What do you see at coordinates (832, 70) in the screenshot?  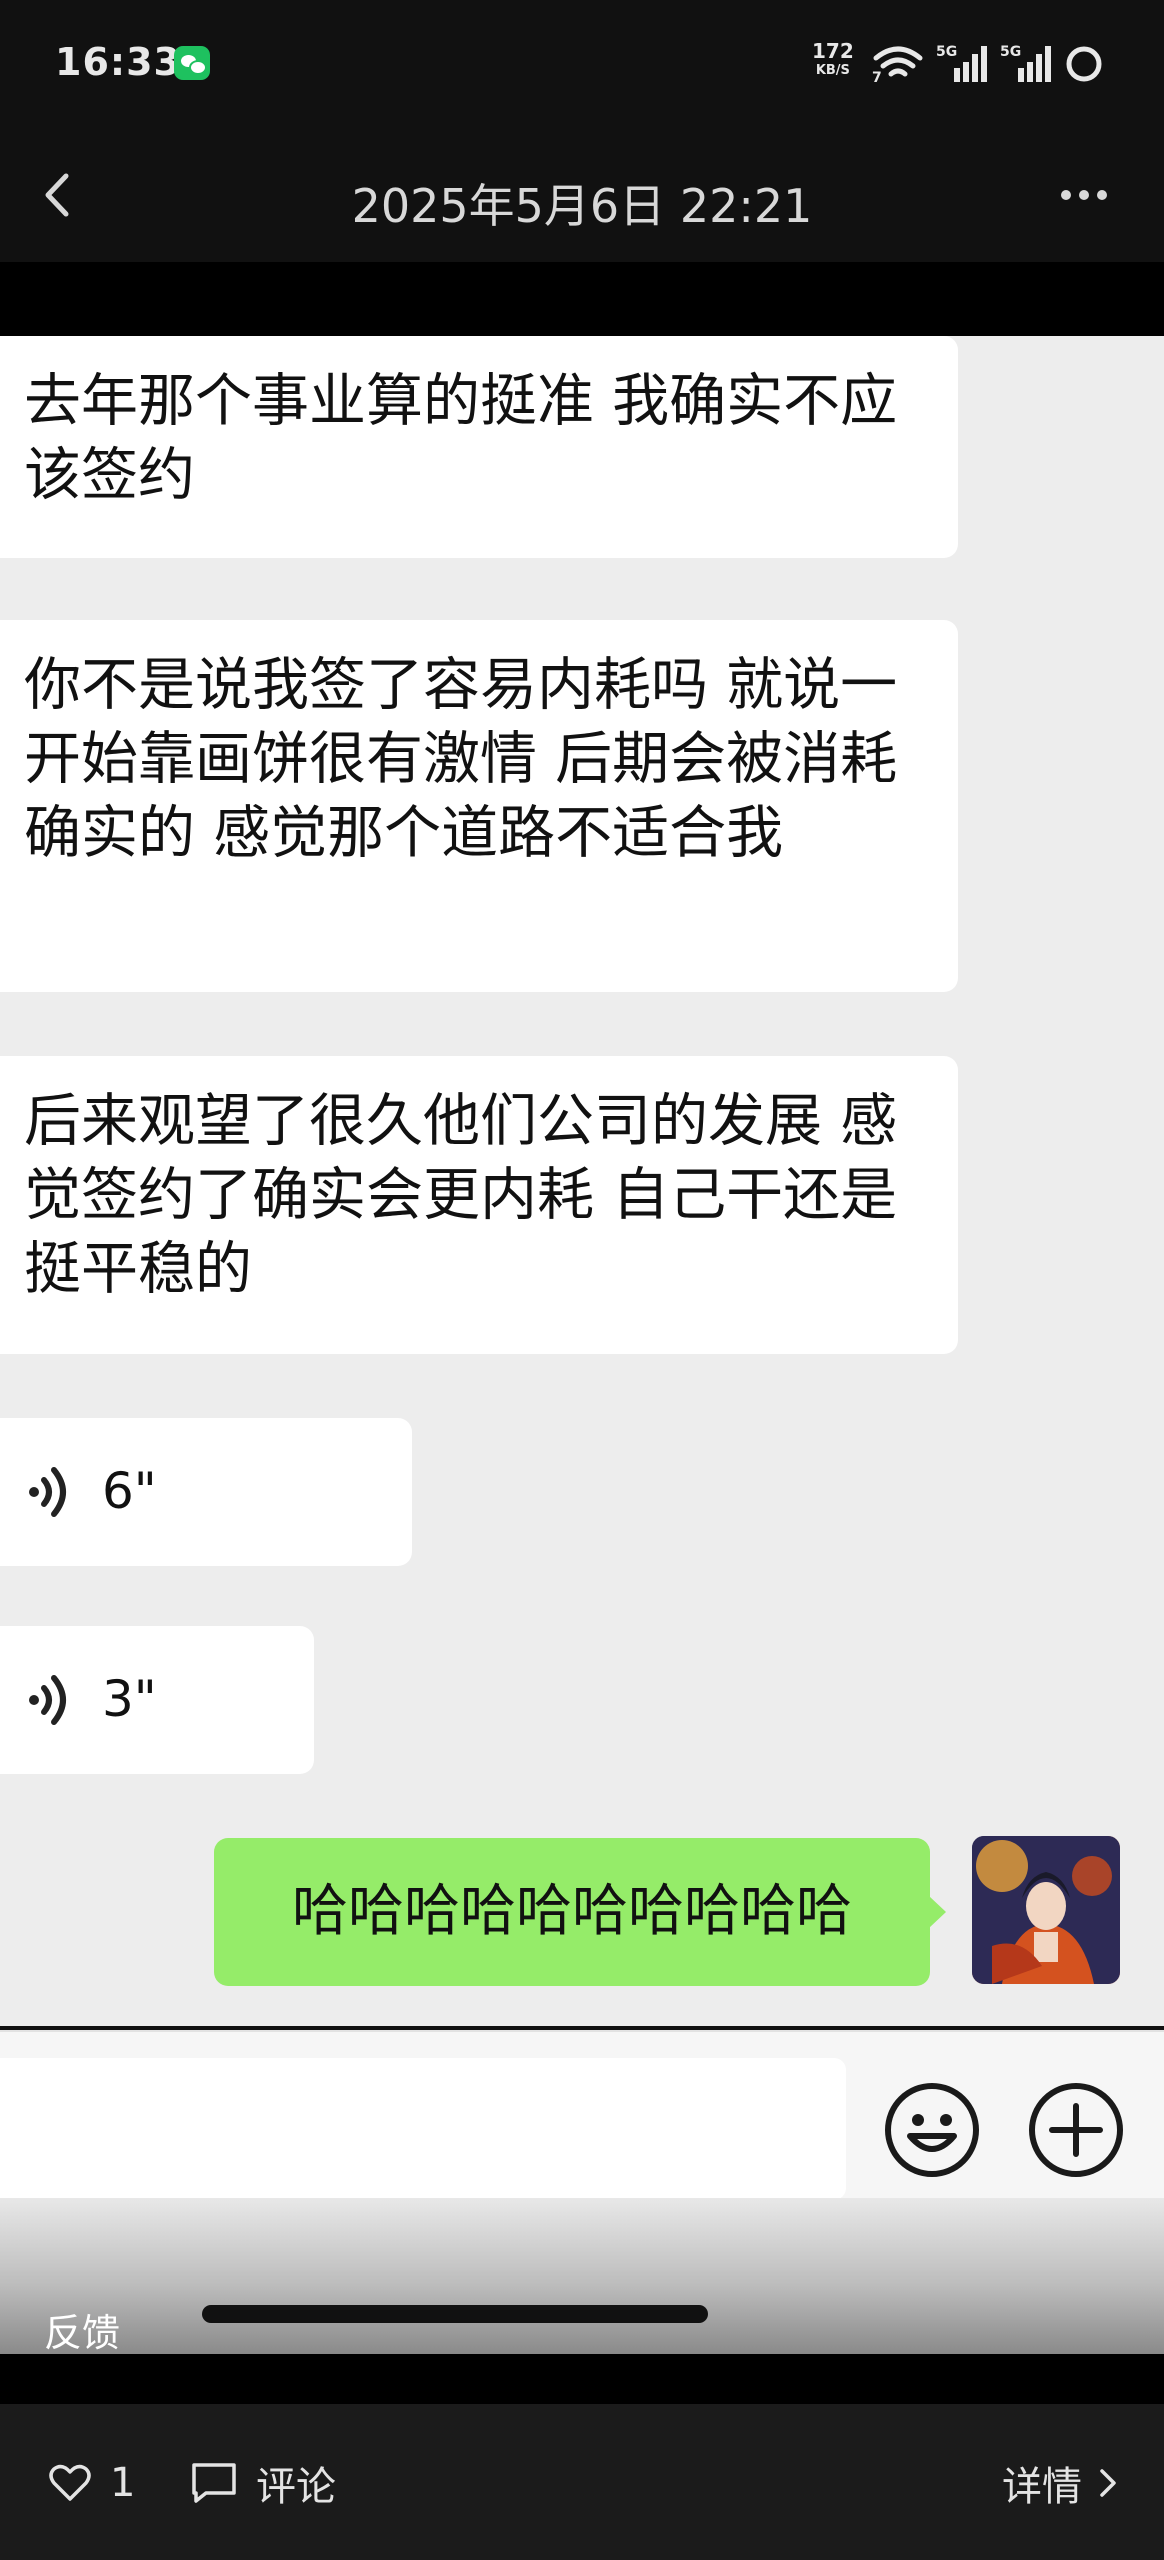 I see `network-speed-unit: KB/S` at bounding box center [832, 70].